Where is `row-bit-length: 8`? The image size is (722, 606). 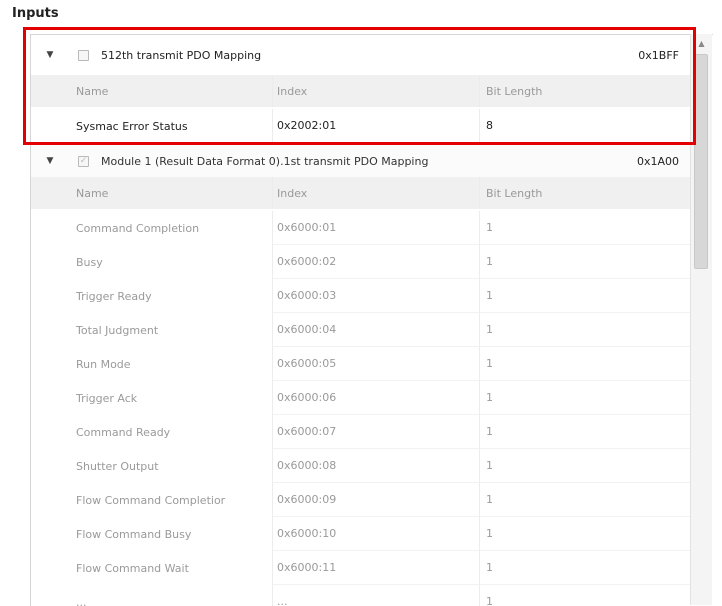 row-bit-length: 8 is located at coordinates (585, 126).